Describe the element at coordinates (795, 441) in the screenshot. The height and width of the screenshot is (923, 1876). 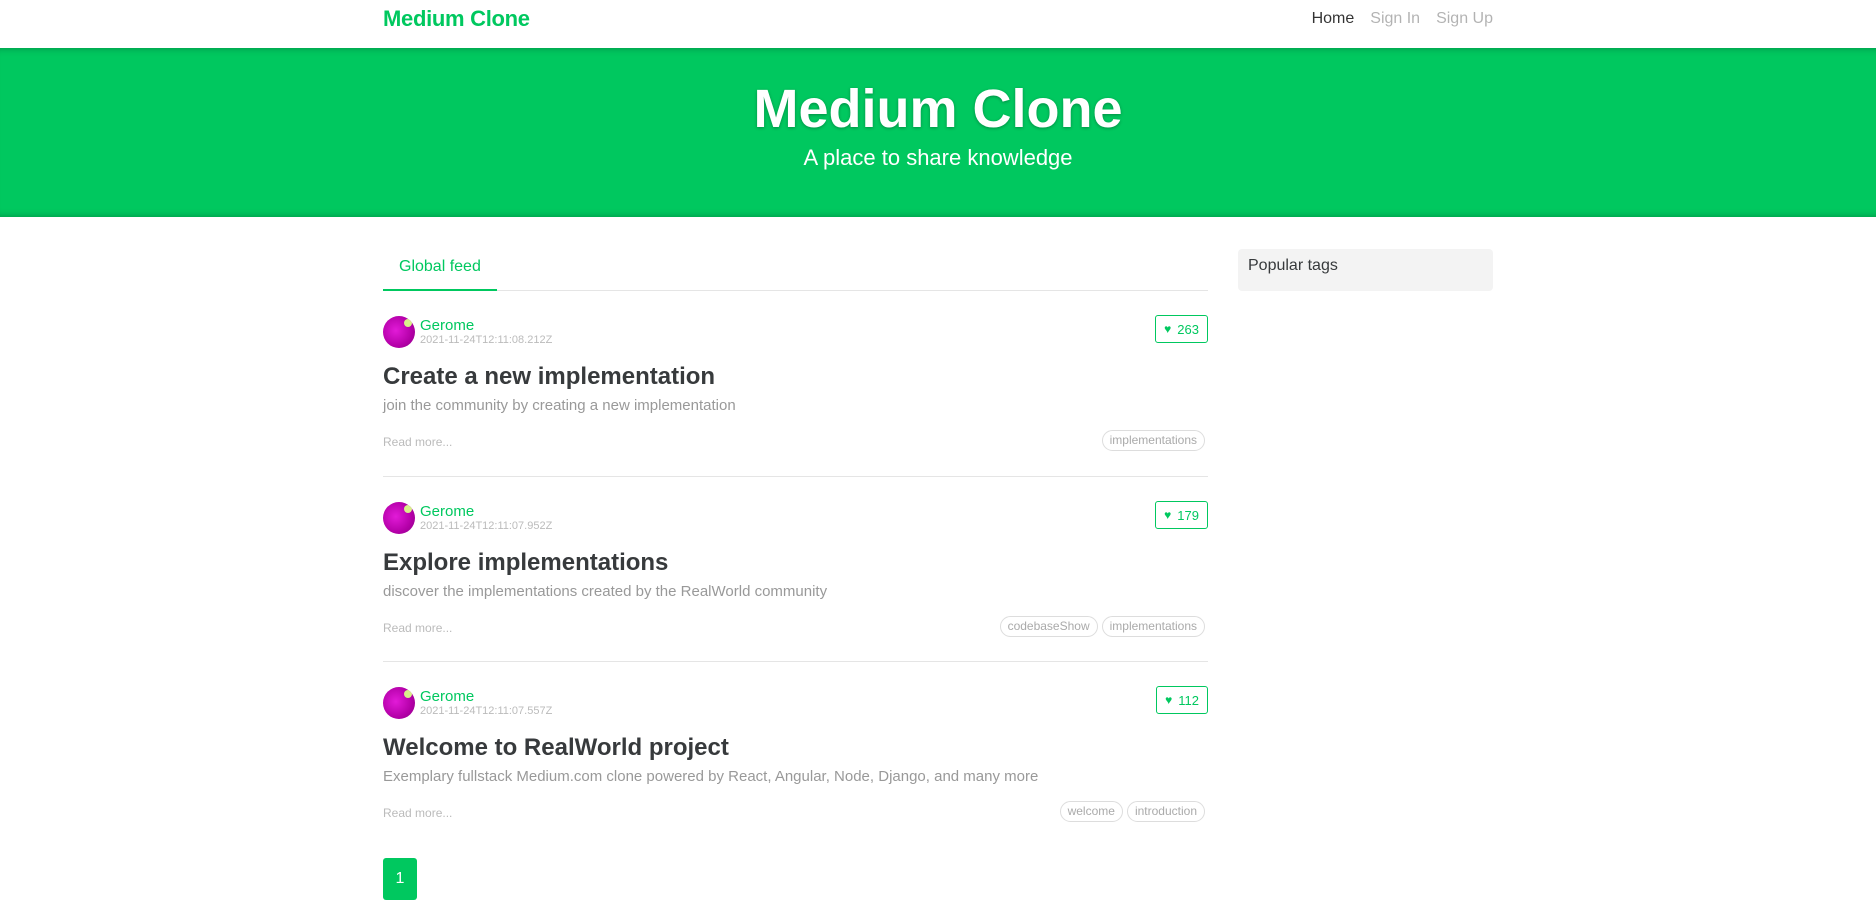
I see `article-footer: Read more... implementations` at that location.